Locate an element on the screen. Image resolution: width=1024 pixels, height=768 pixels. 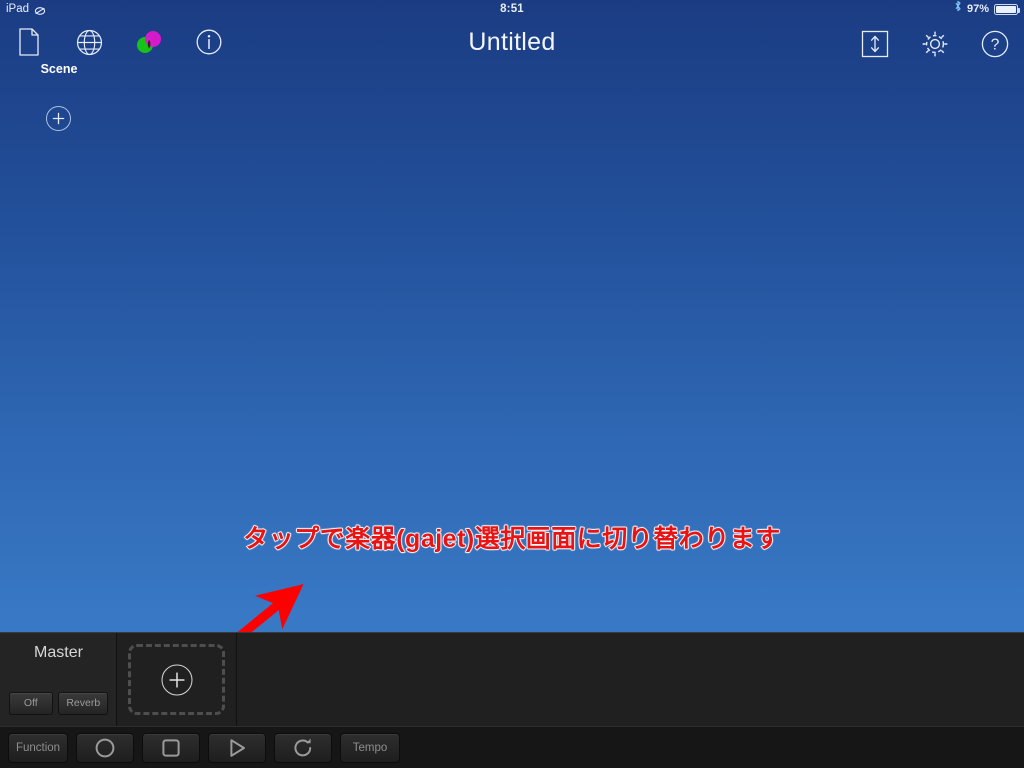
toolbar-right-group: ? is located at coordinates (935, 44).